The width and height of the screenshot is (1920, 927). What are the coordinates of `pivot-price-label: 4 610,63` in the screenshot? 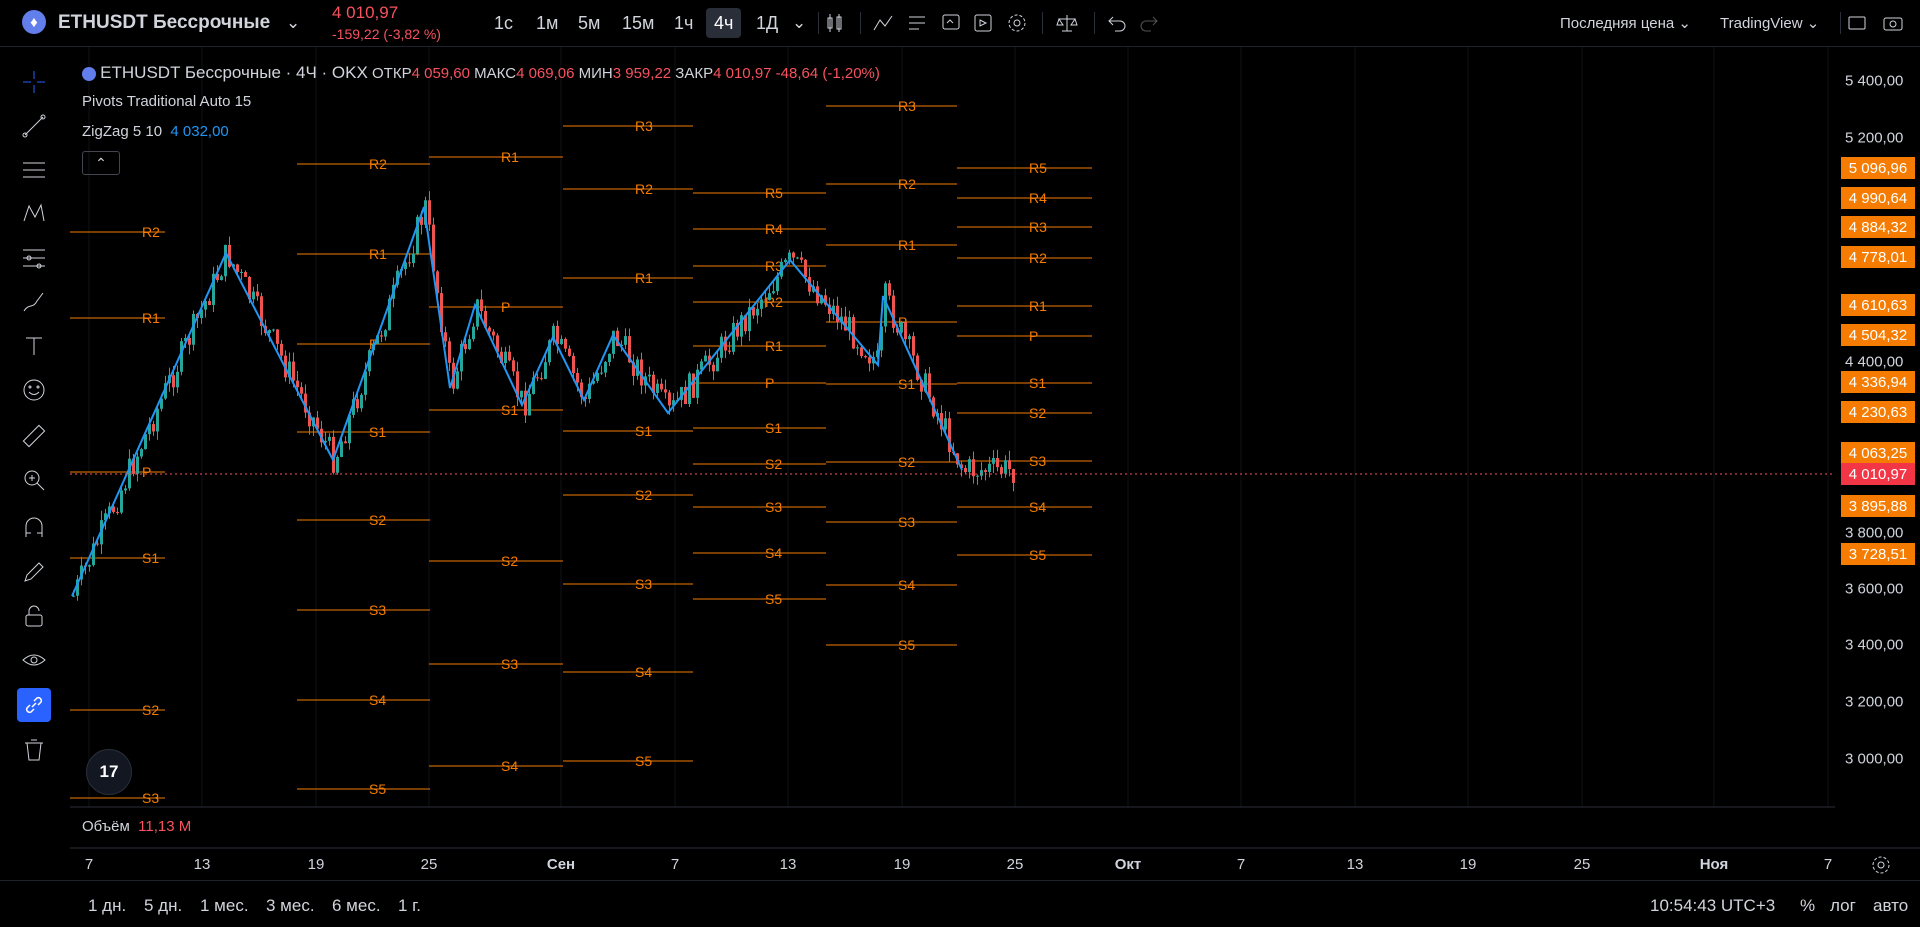 It's located at (1878, 305).